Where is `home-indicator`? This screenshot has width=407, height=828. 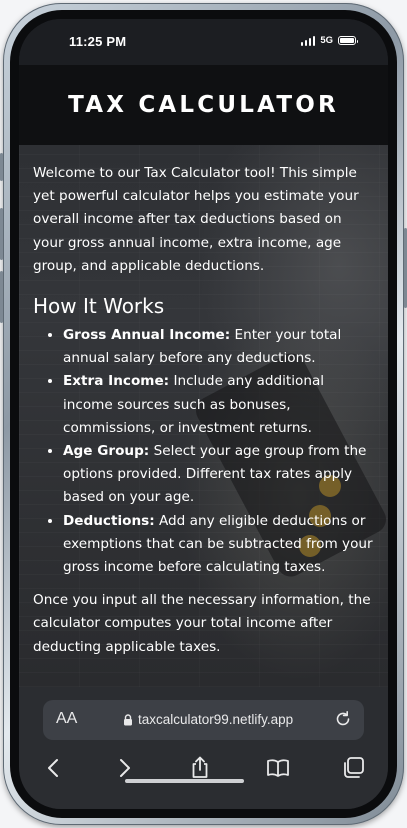 home-indicator is located at coordinates (184, 781).